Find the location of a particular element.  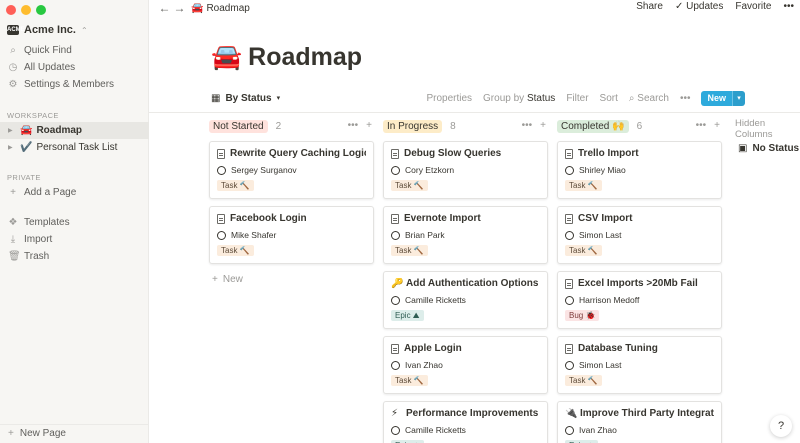

board-card: Database Tuning Simon Last Task 🔨 is located at coordinates (639, 365).